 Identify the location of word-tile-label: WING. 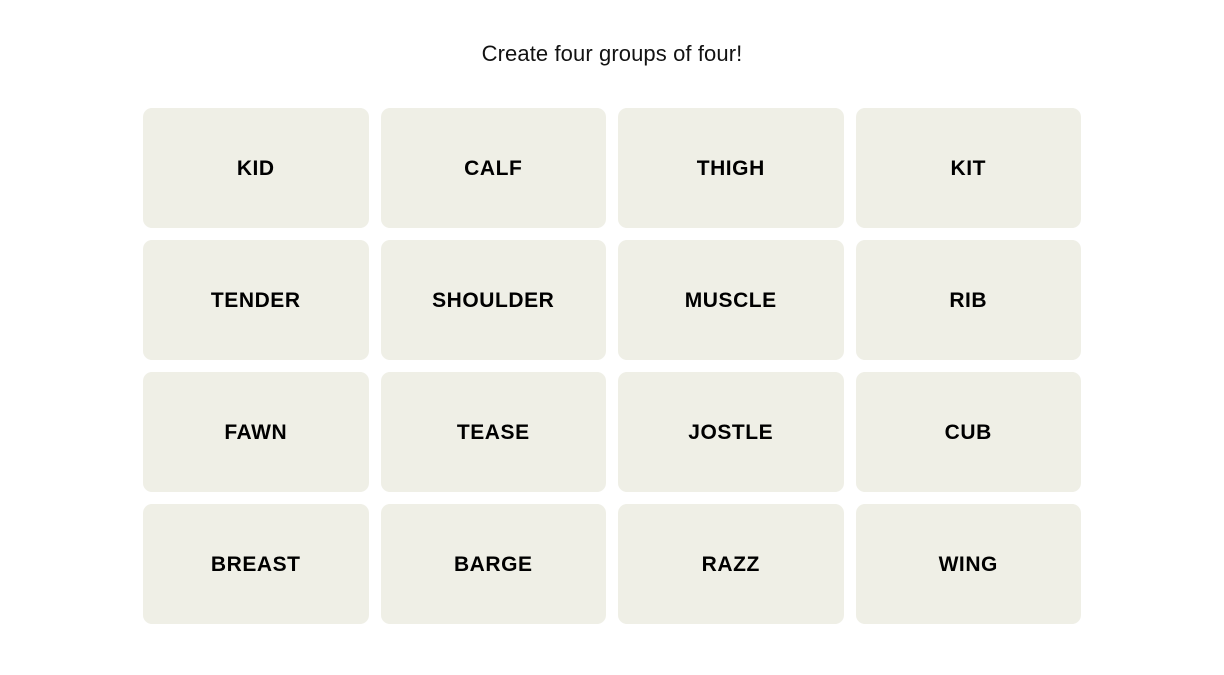
(968, 564).